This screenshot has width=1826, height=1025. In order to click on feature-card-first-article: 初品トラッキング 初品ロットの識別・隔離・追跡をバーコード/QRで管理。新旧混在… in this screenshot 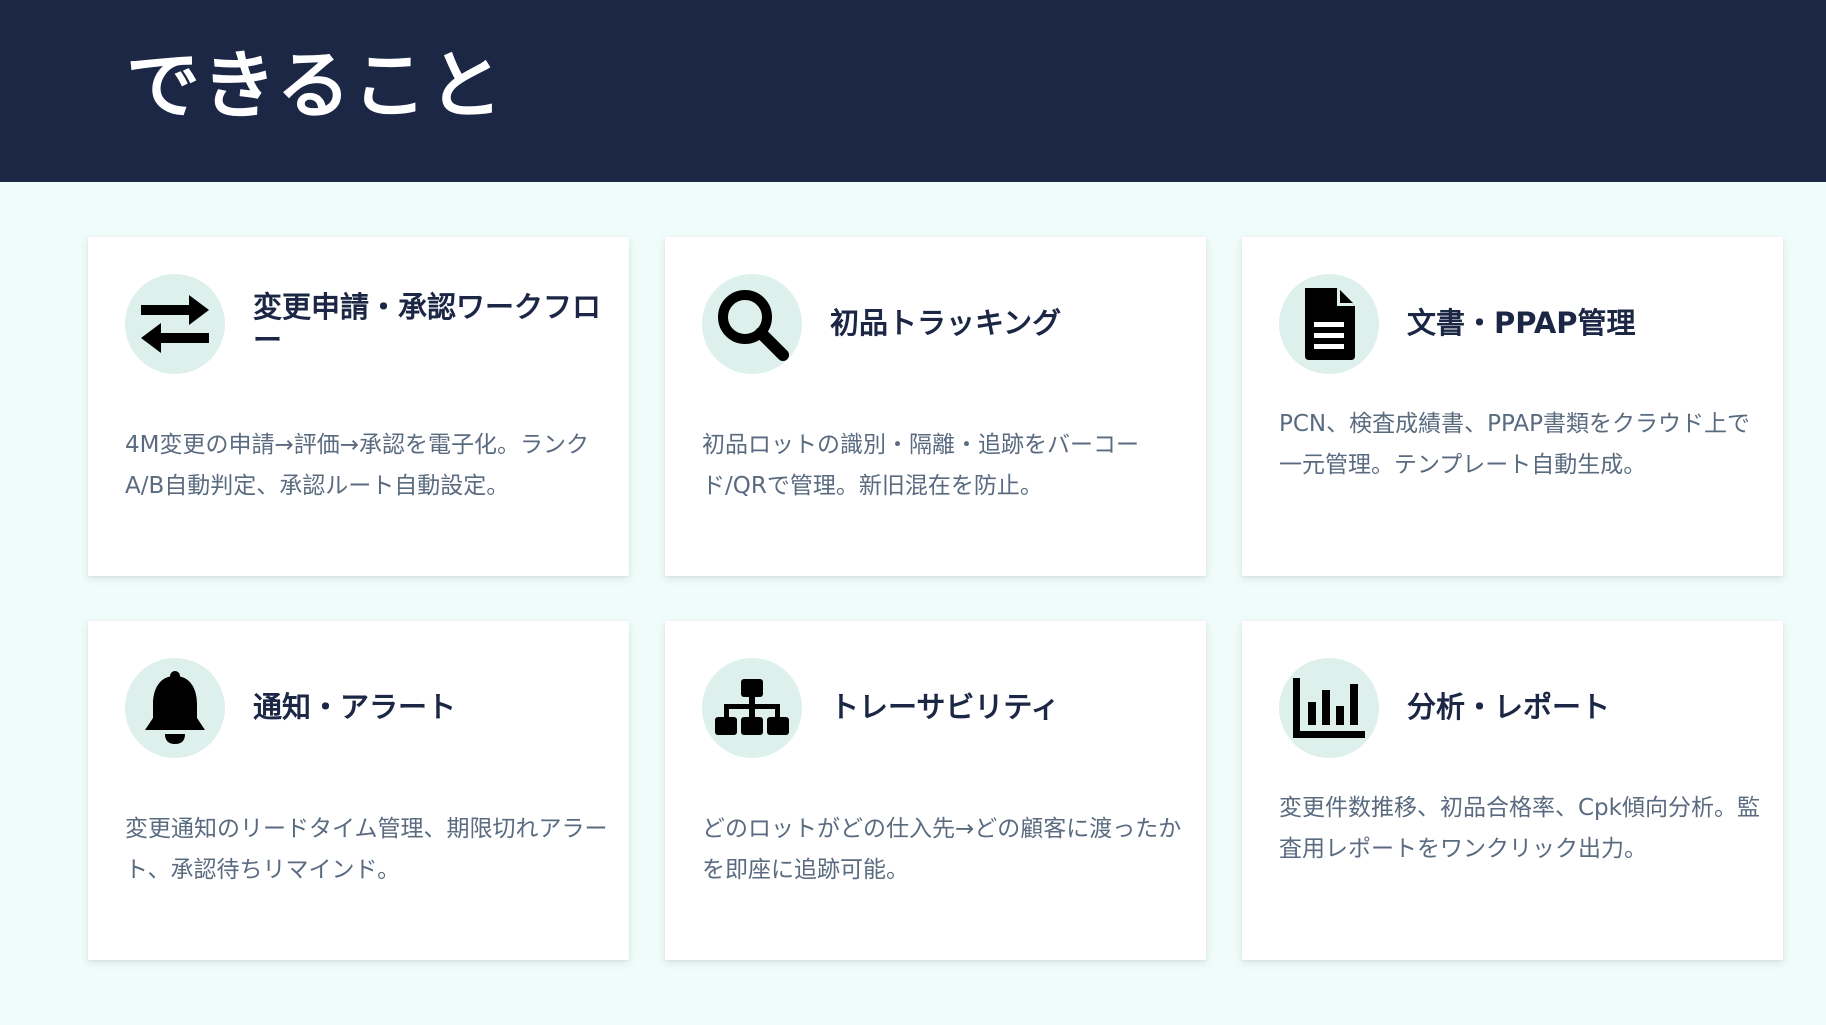, I will do `click(935, 406)`.